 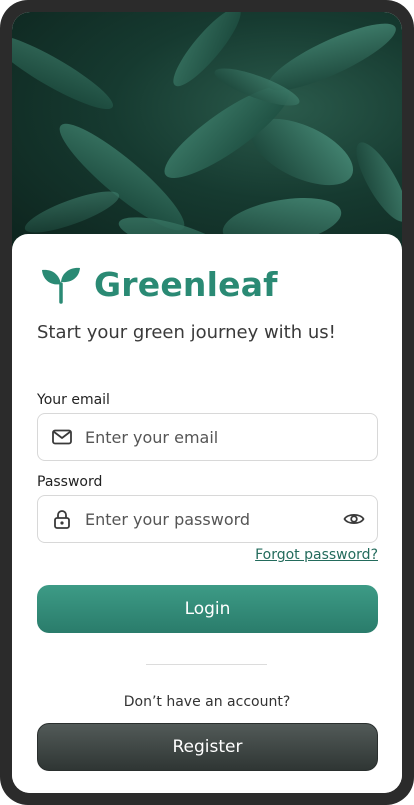 What do you see at coordinates (62, 437) in the screenshot?
I see `mail-icon` at bounding box center [62, 437].